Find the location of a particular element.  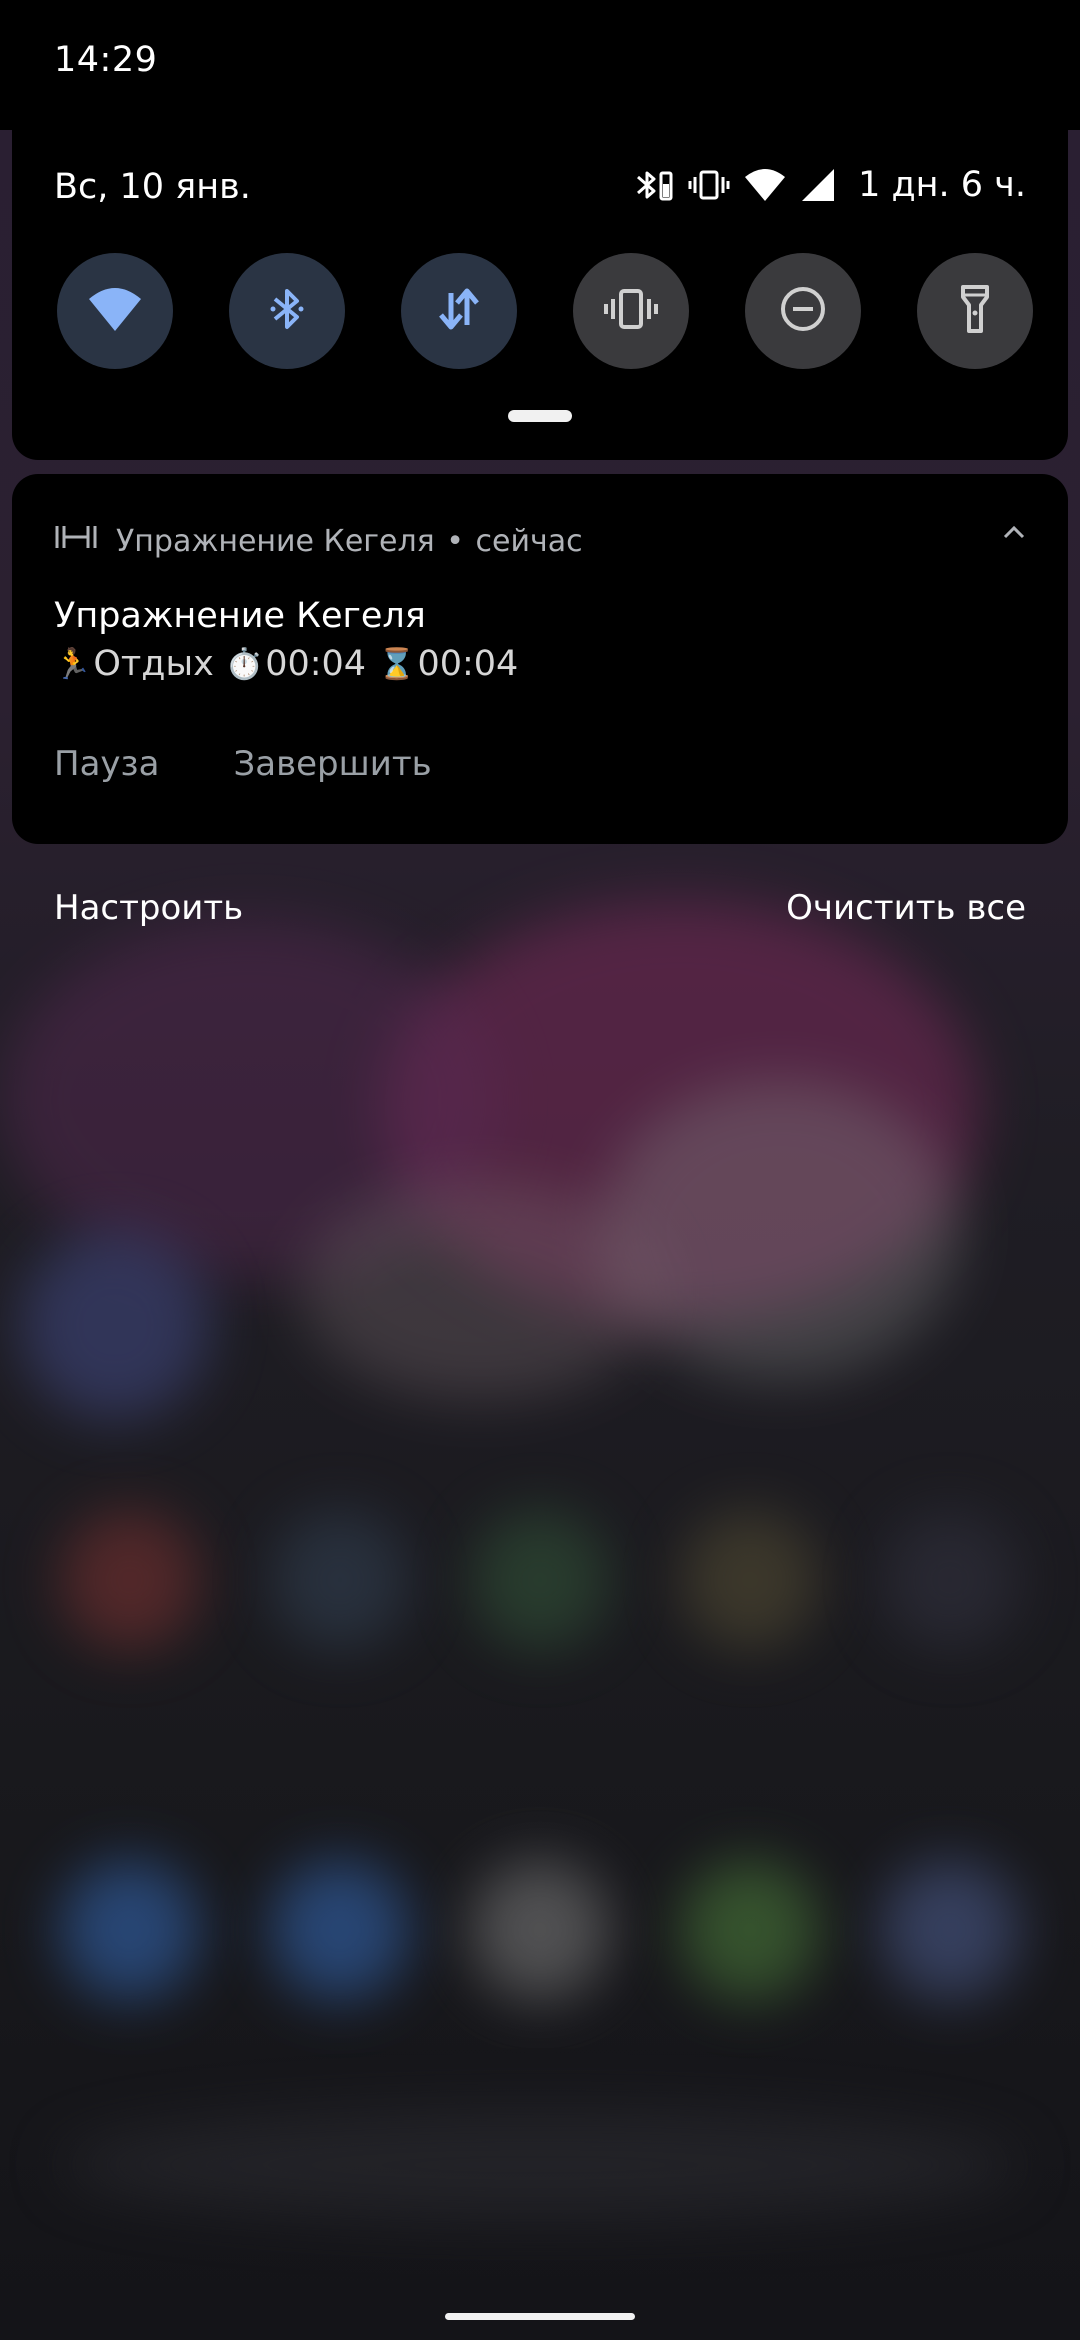

qs-status-icons: 1 дн. 6 ч. is located at coordinates (830, 185).